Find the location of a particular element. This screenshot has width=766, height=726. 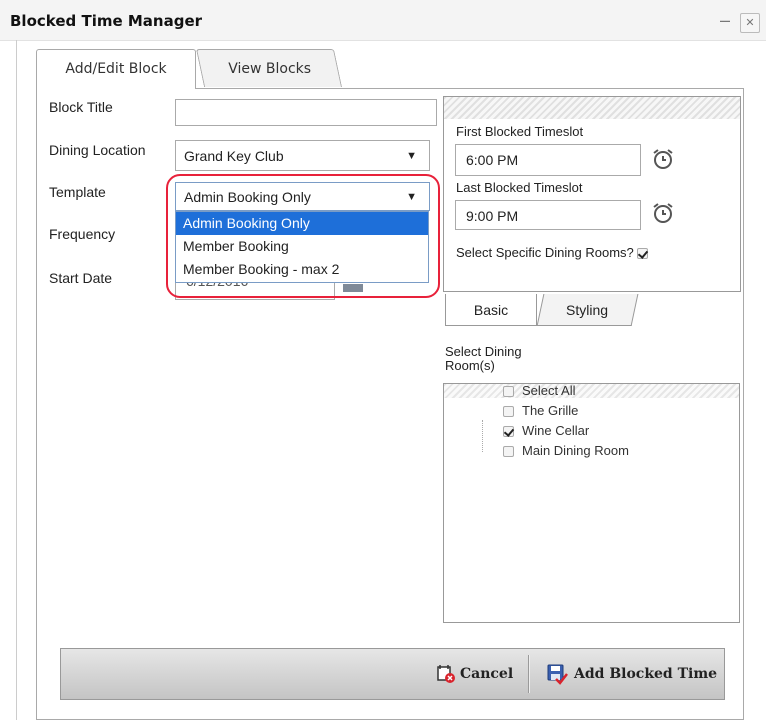

add-blocked-time-button: Add Blocked Time is located at coordinates (631, 674).